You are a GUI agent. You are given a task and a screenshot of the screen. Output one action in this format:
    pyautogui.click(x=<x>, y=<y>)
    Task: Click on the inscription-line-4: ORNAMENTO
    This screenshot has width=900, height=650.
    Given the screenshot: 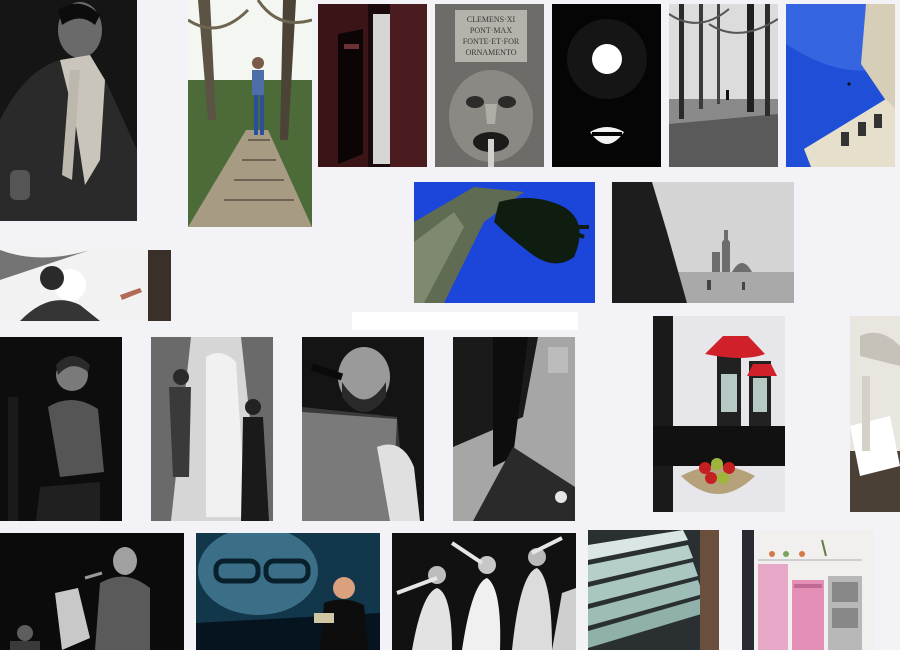 What is the action you would take?
    pyautogui.click(x=491, y=52)
    